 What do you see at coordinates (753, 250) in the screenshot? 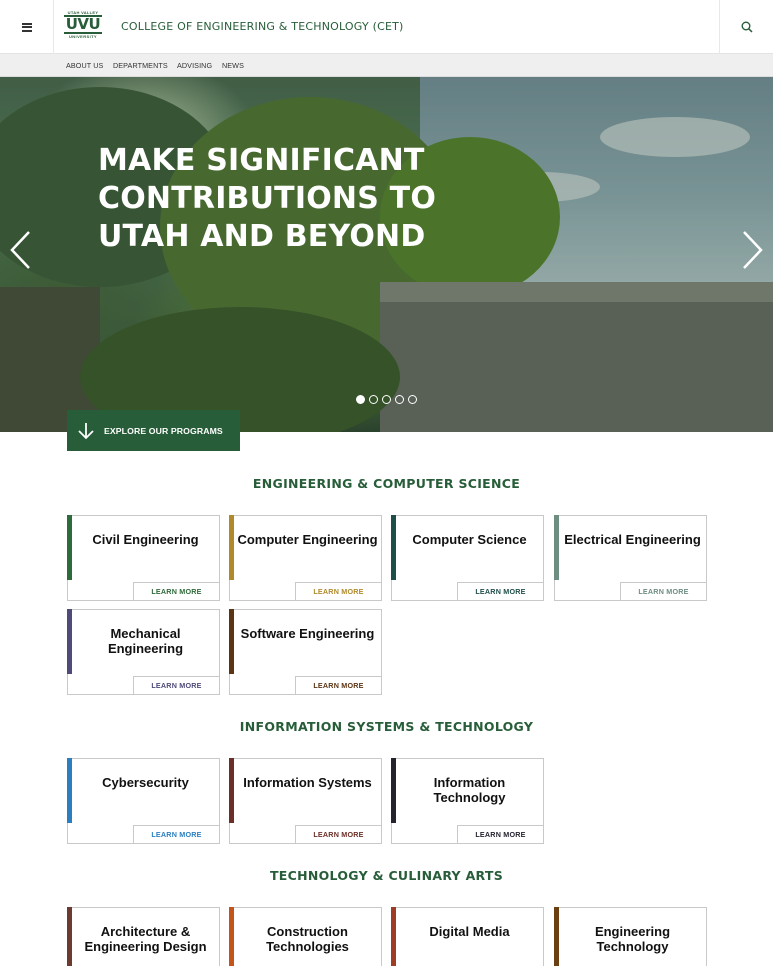
I see `next-slide-arrow-icon` at bounding box center [753, 250].